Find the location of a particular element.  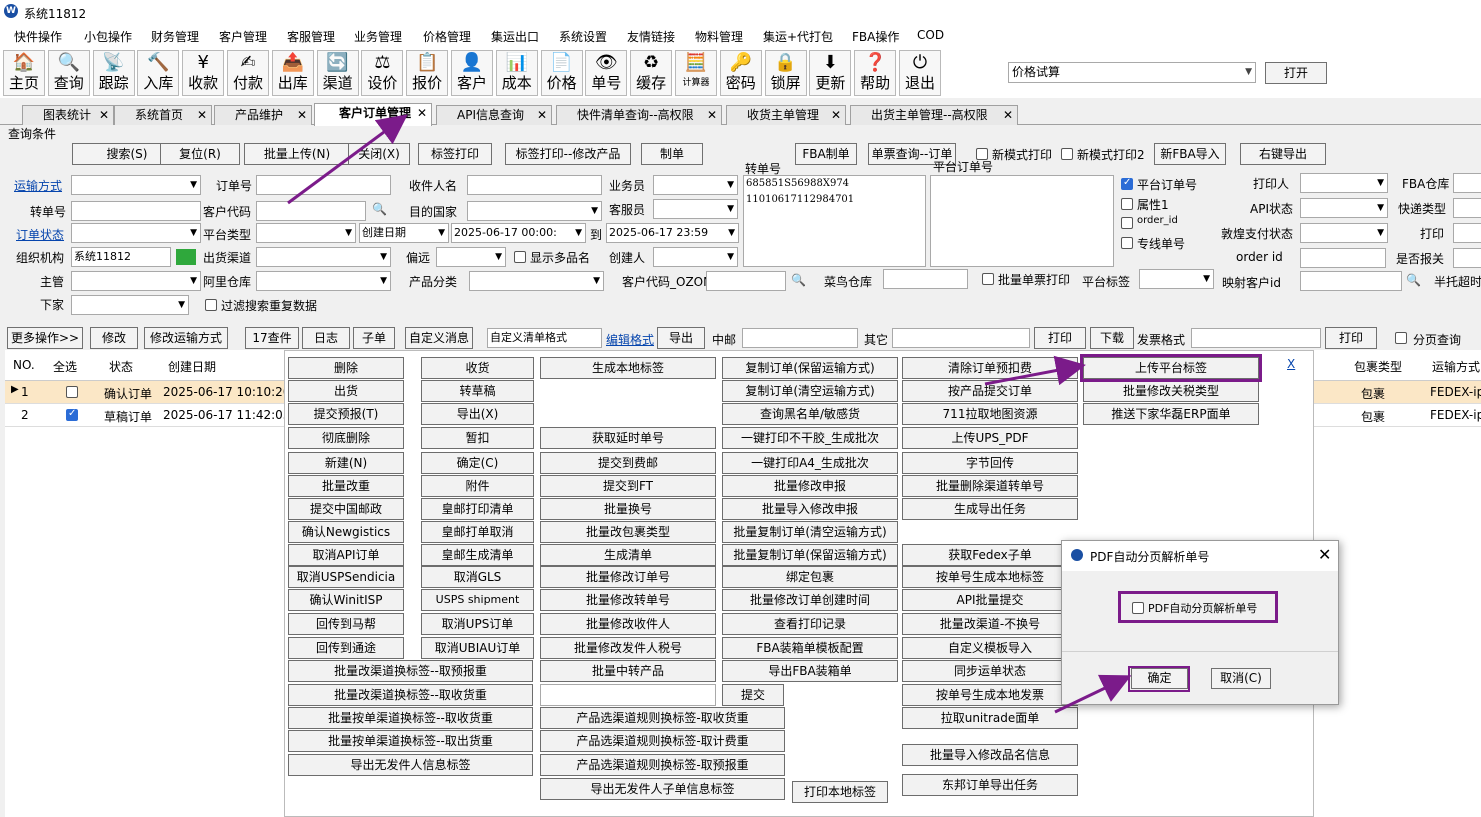

receiver-input is located at coordinates (534, 185).